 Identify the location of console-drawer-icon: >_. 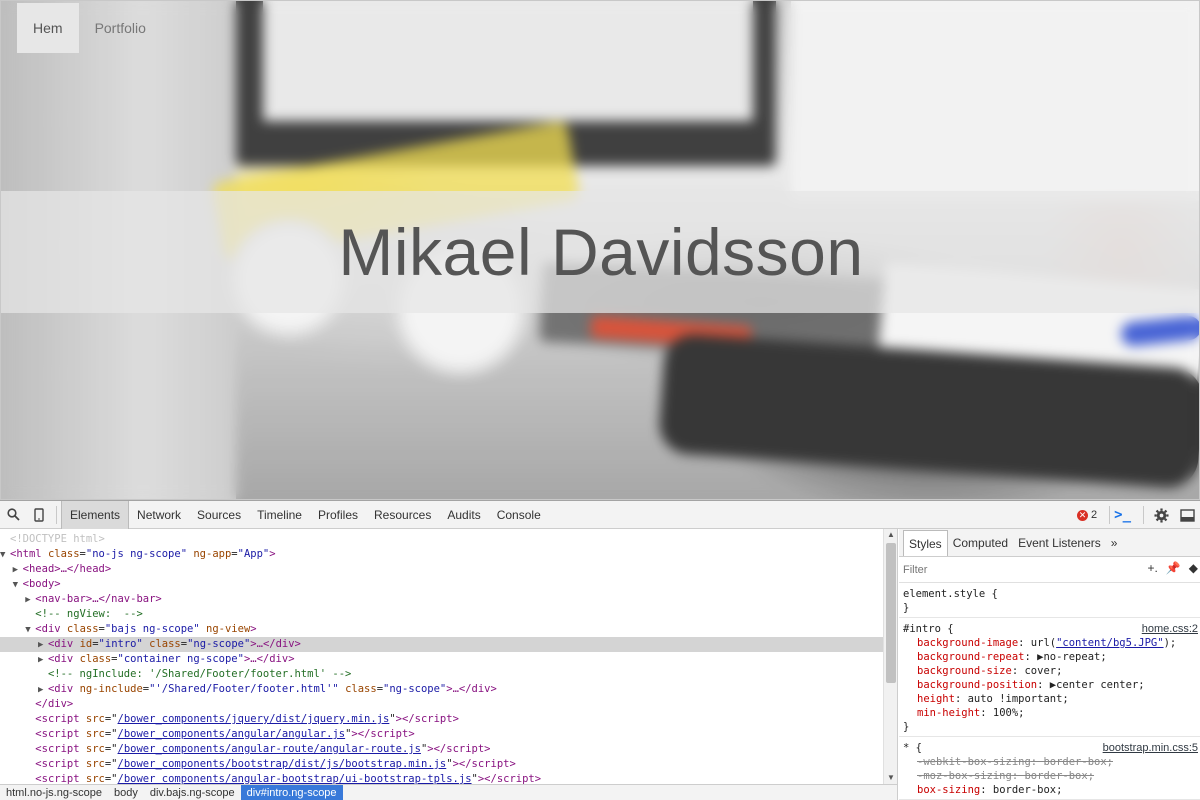
(1122, 515).